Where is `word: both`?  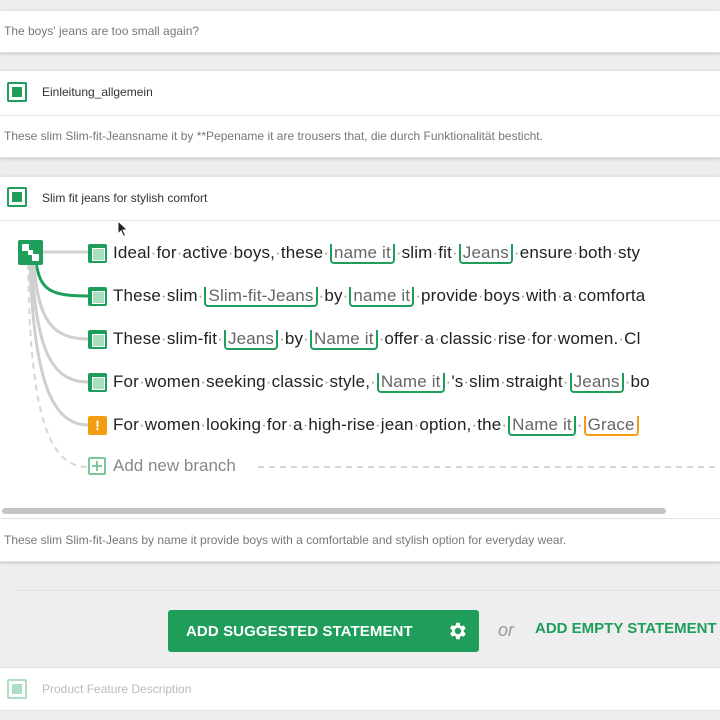
word: both is located at coordinates (595, 252).